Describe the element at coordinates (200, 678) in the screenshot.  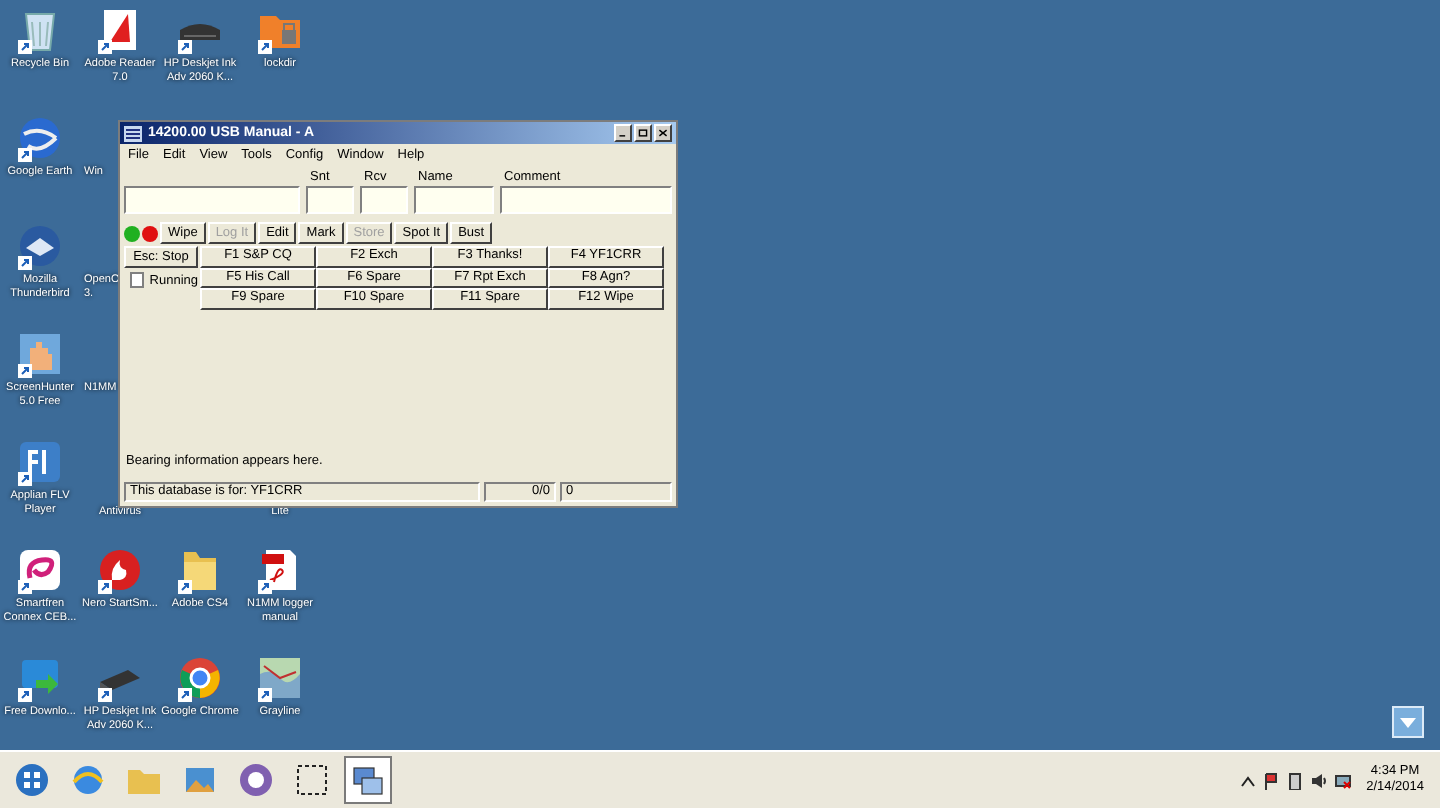
I see `chrome-icon` at that location.